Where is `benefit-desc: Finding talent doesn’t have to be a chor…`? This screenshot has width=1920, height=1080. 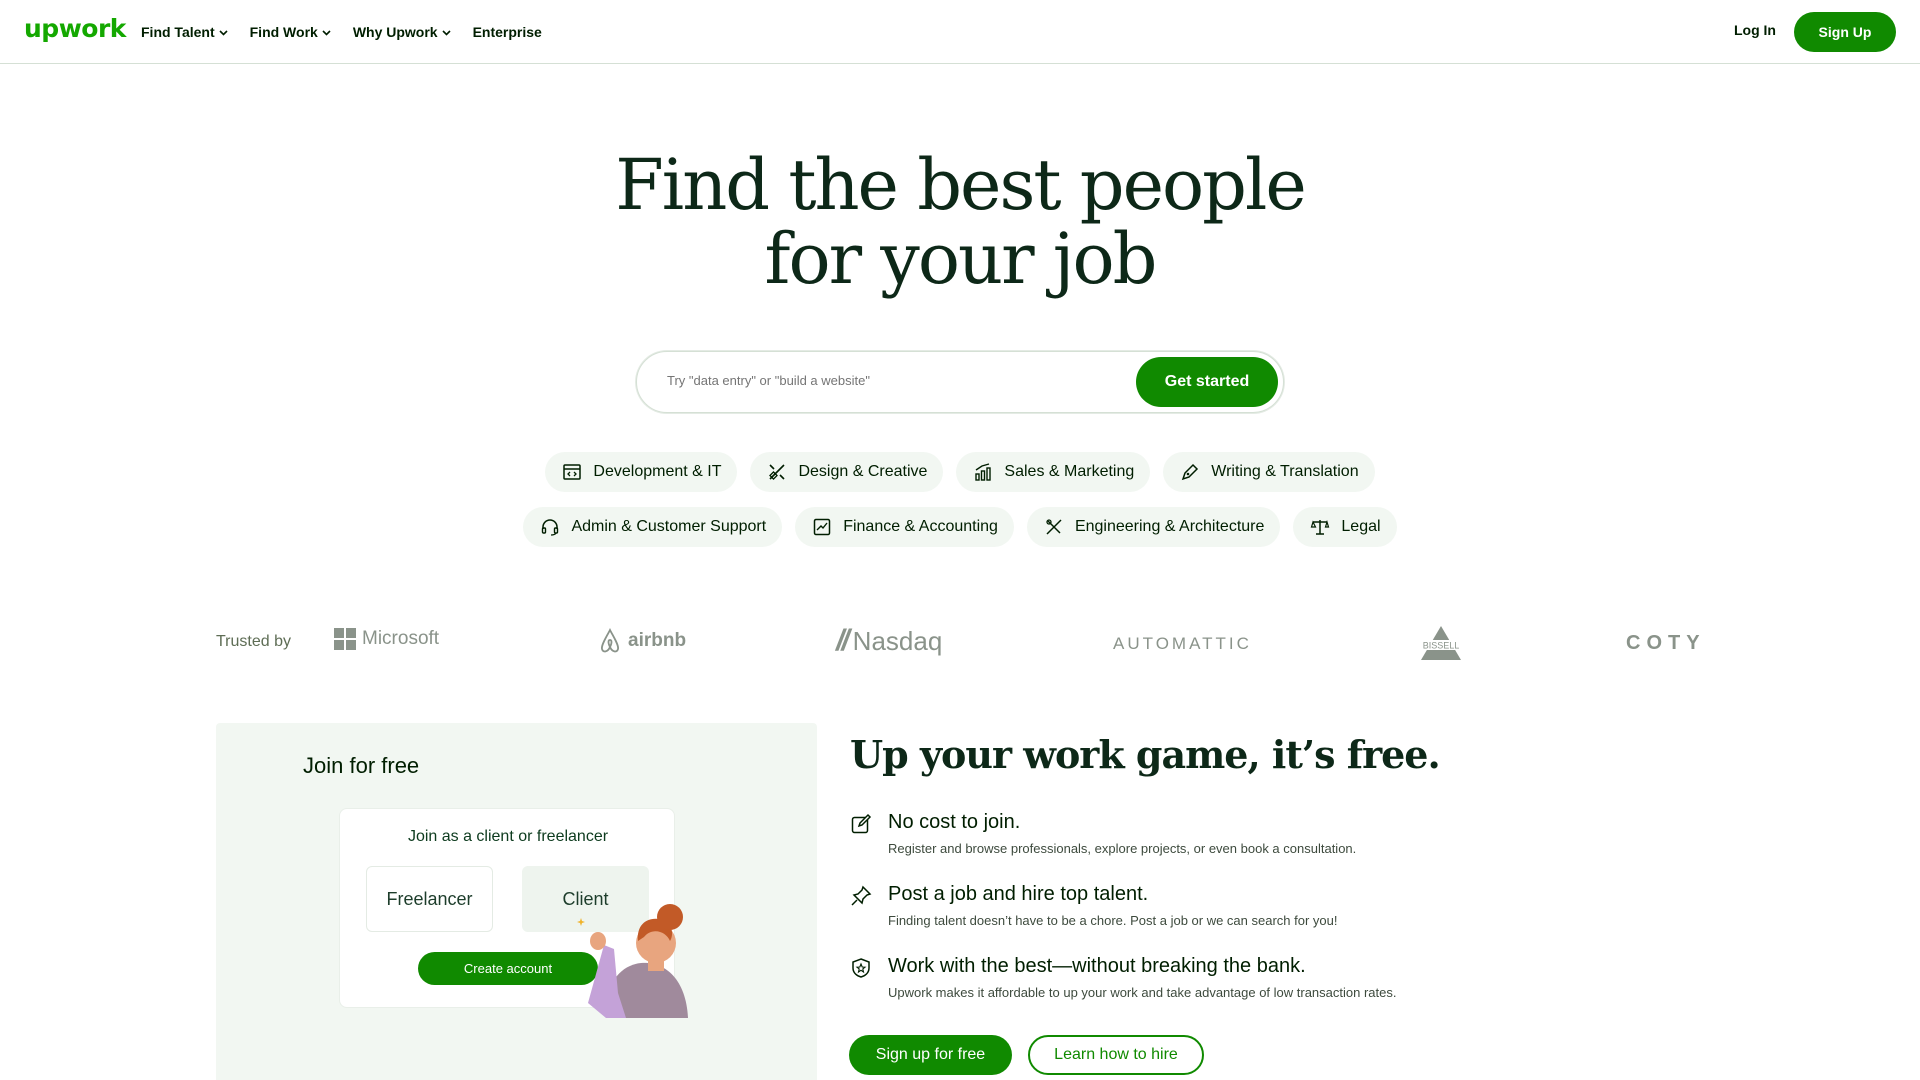 benefit-desc: Finding talent doesn’t have to be a chor… is located at coordinates (1113, 920).